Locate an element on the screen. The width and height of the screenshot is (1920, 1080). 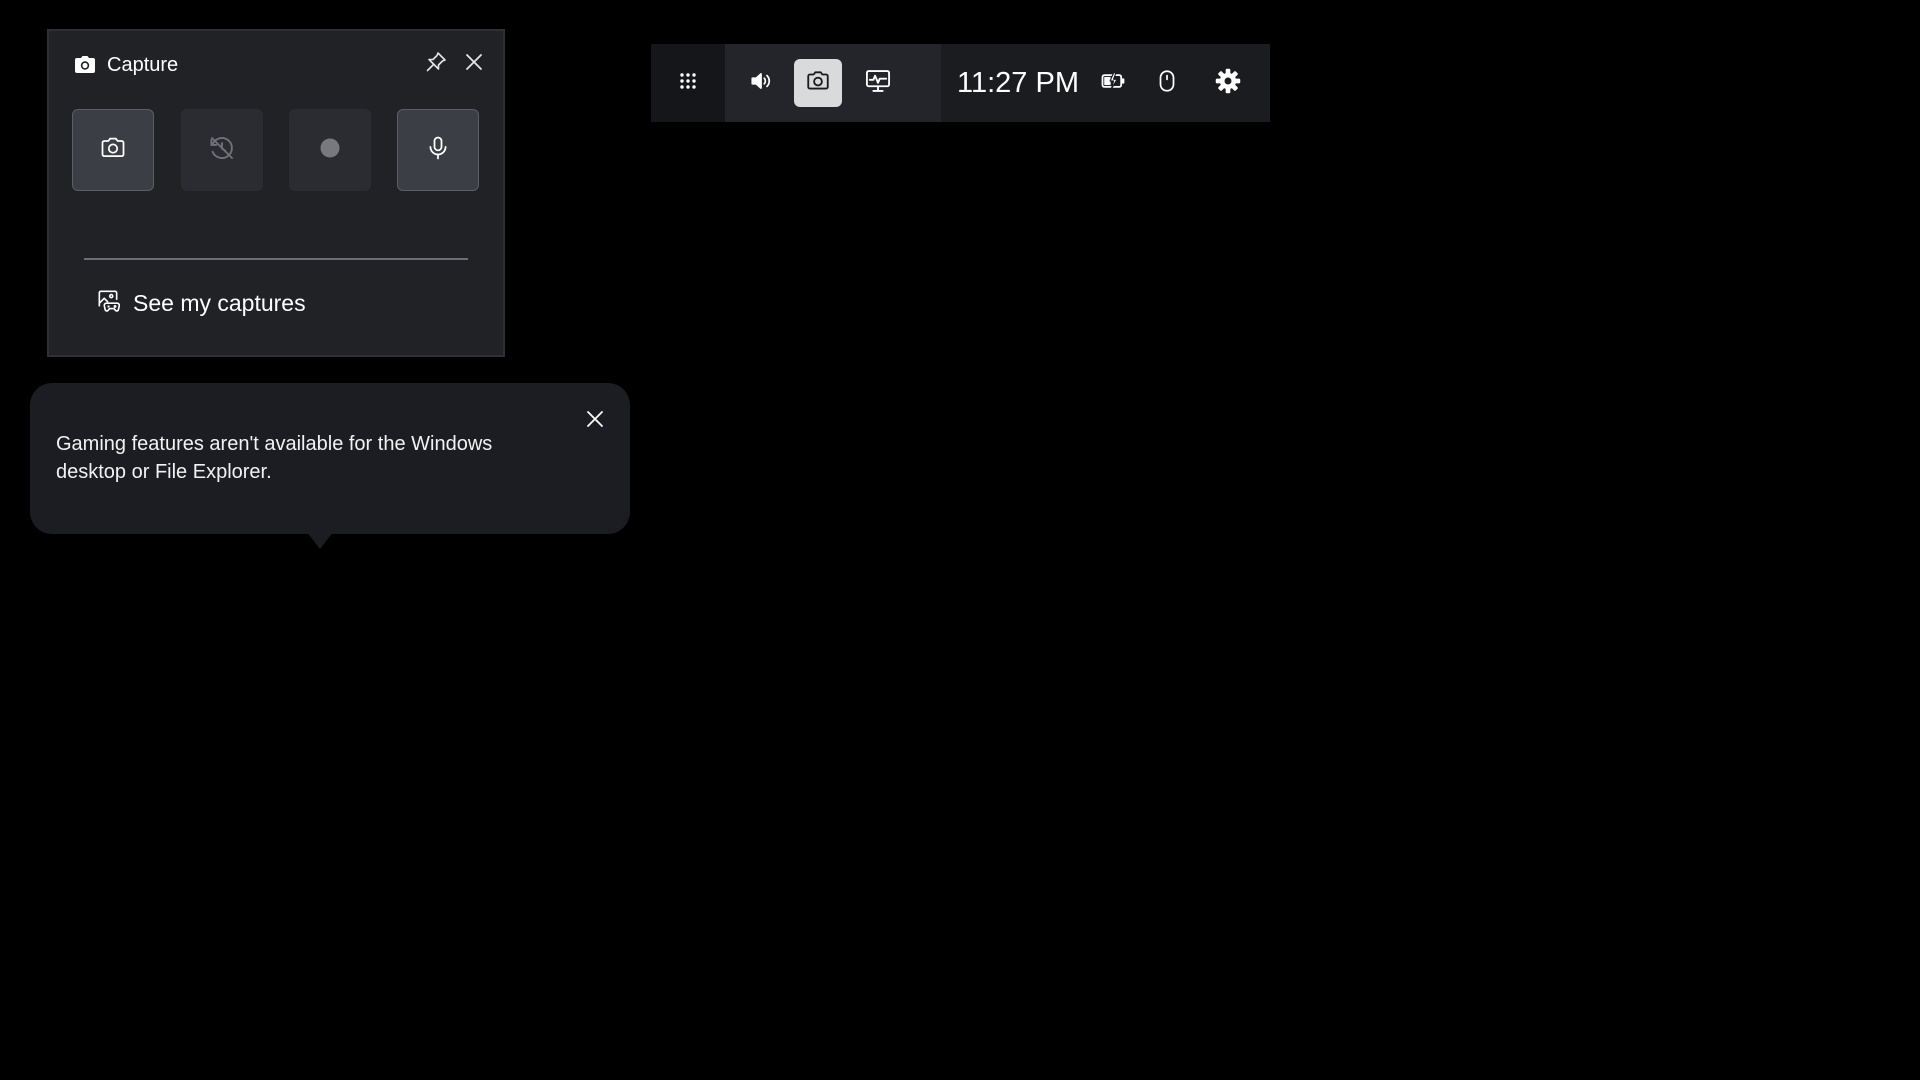
take-screenshot-button is located at coordinates (113, 150).